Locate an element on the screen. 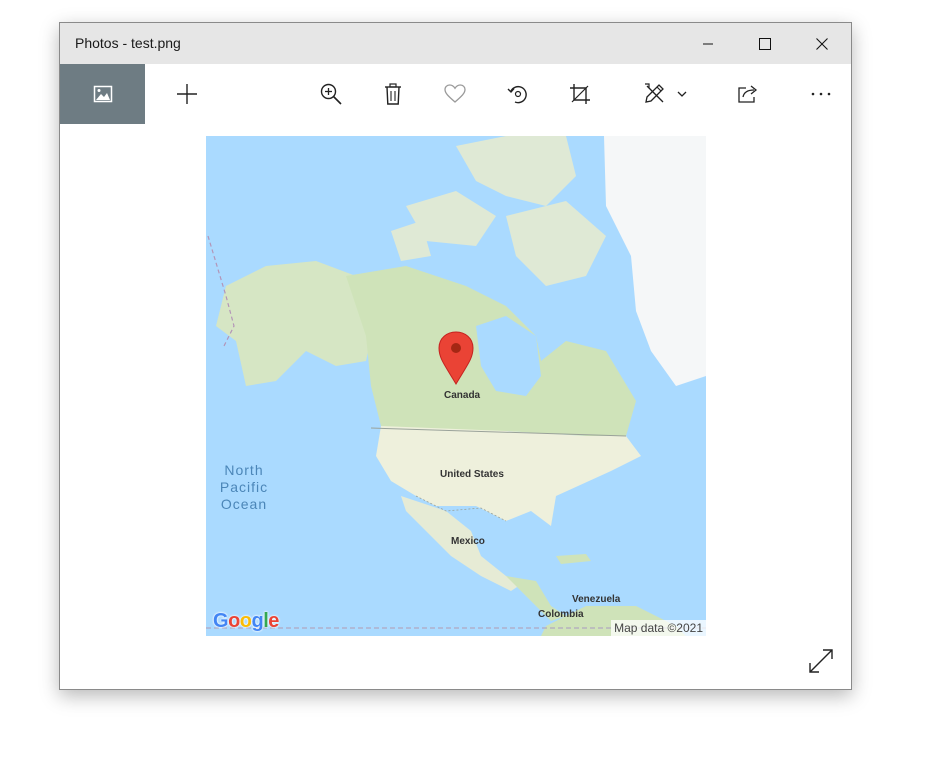 Image resolution: width=928 pixels, height=766 pixels. add-button is located at coordinates (187, 94).